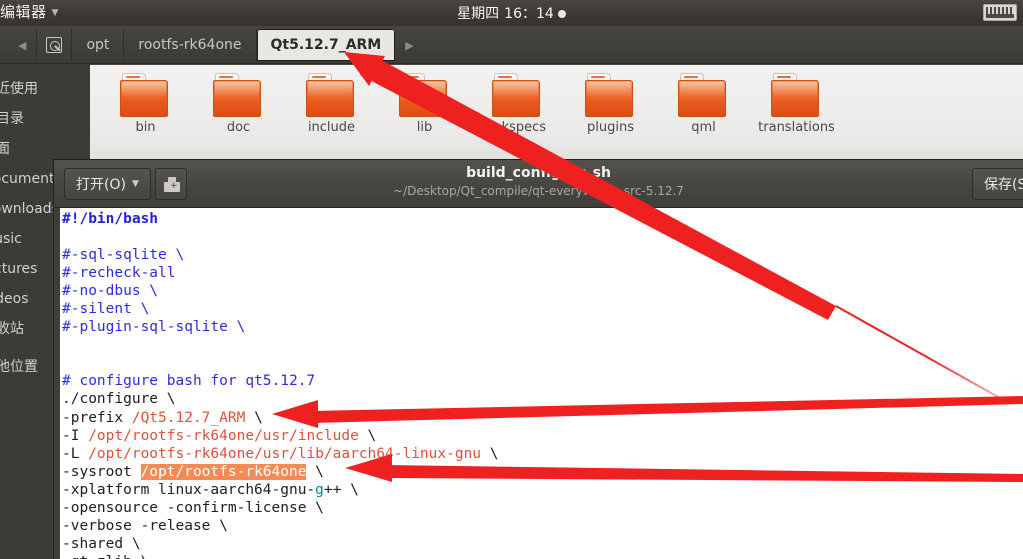 This screenshot has height=559, width=1023. What do you see at coordinates (703, 127) in the screenshot?
I see `folder-label: qml` at bounding box center [703, 127].